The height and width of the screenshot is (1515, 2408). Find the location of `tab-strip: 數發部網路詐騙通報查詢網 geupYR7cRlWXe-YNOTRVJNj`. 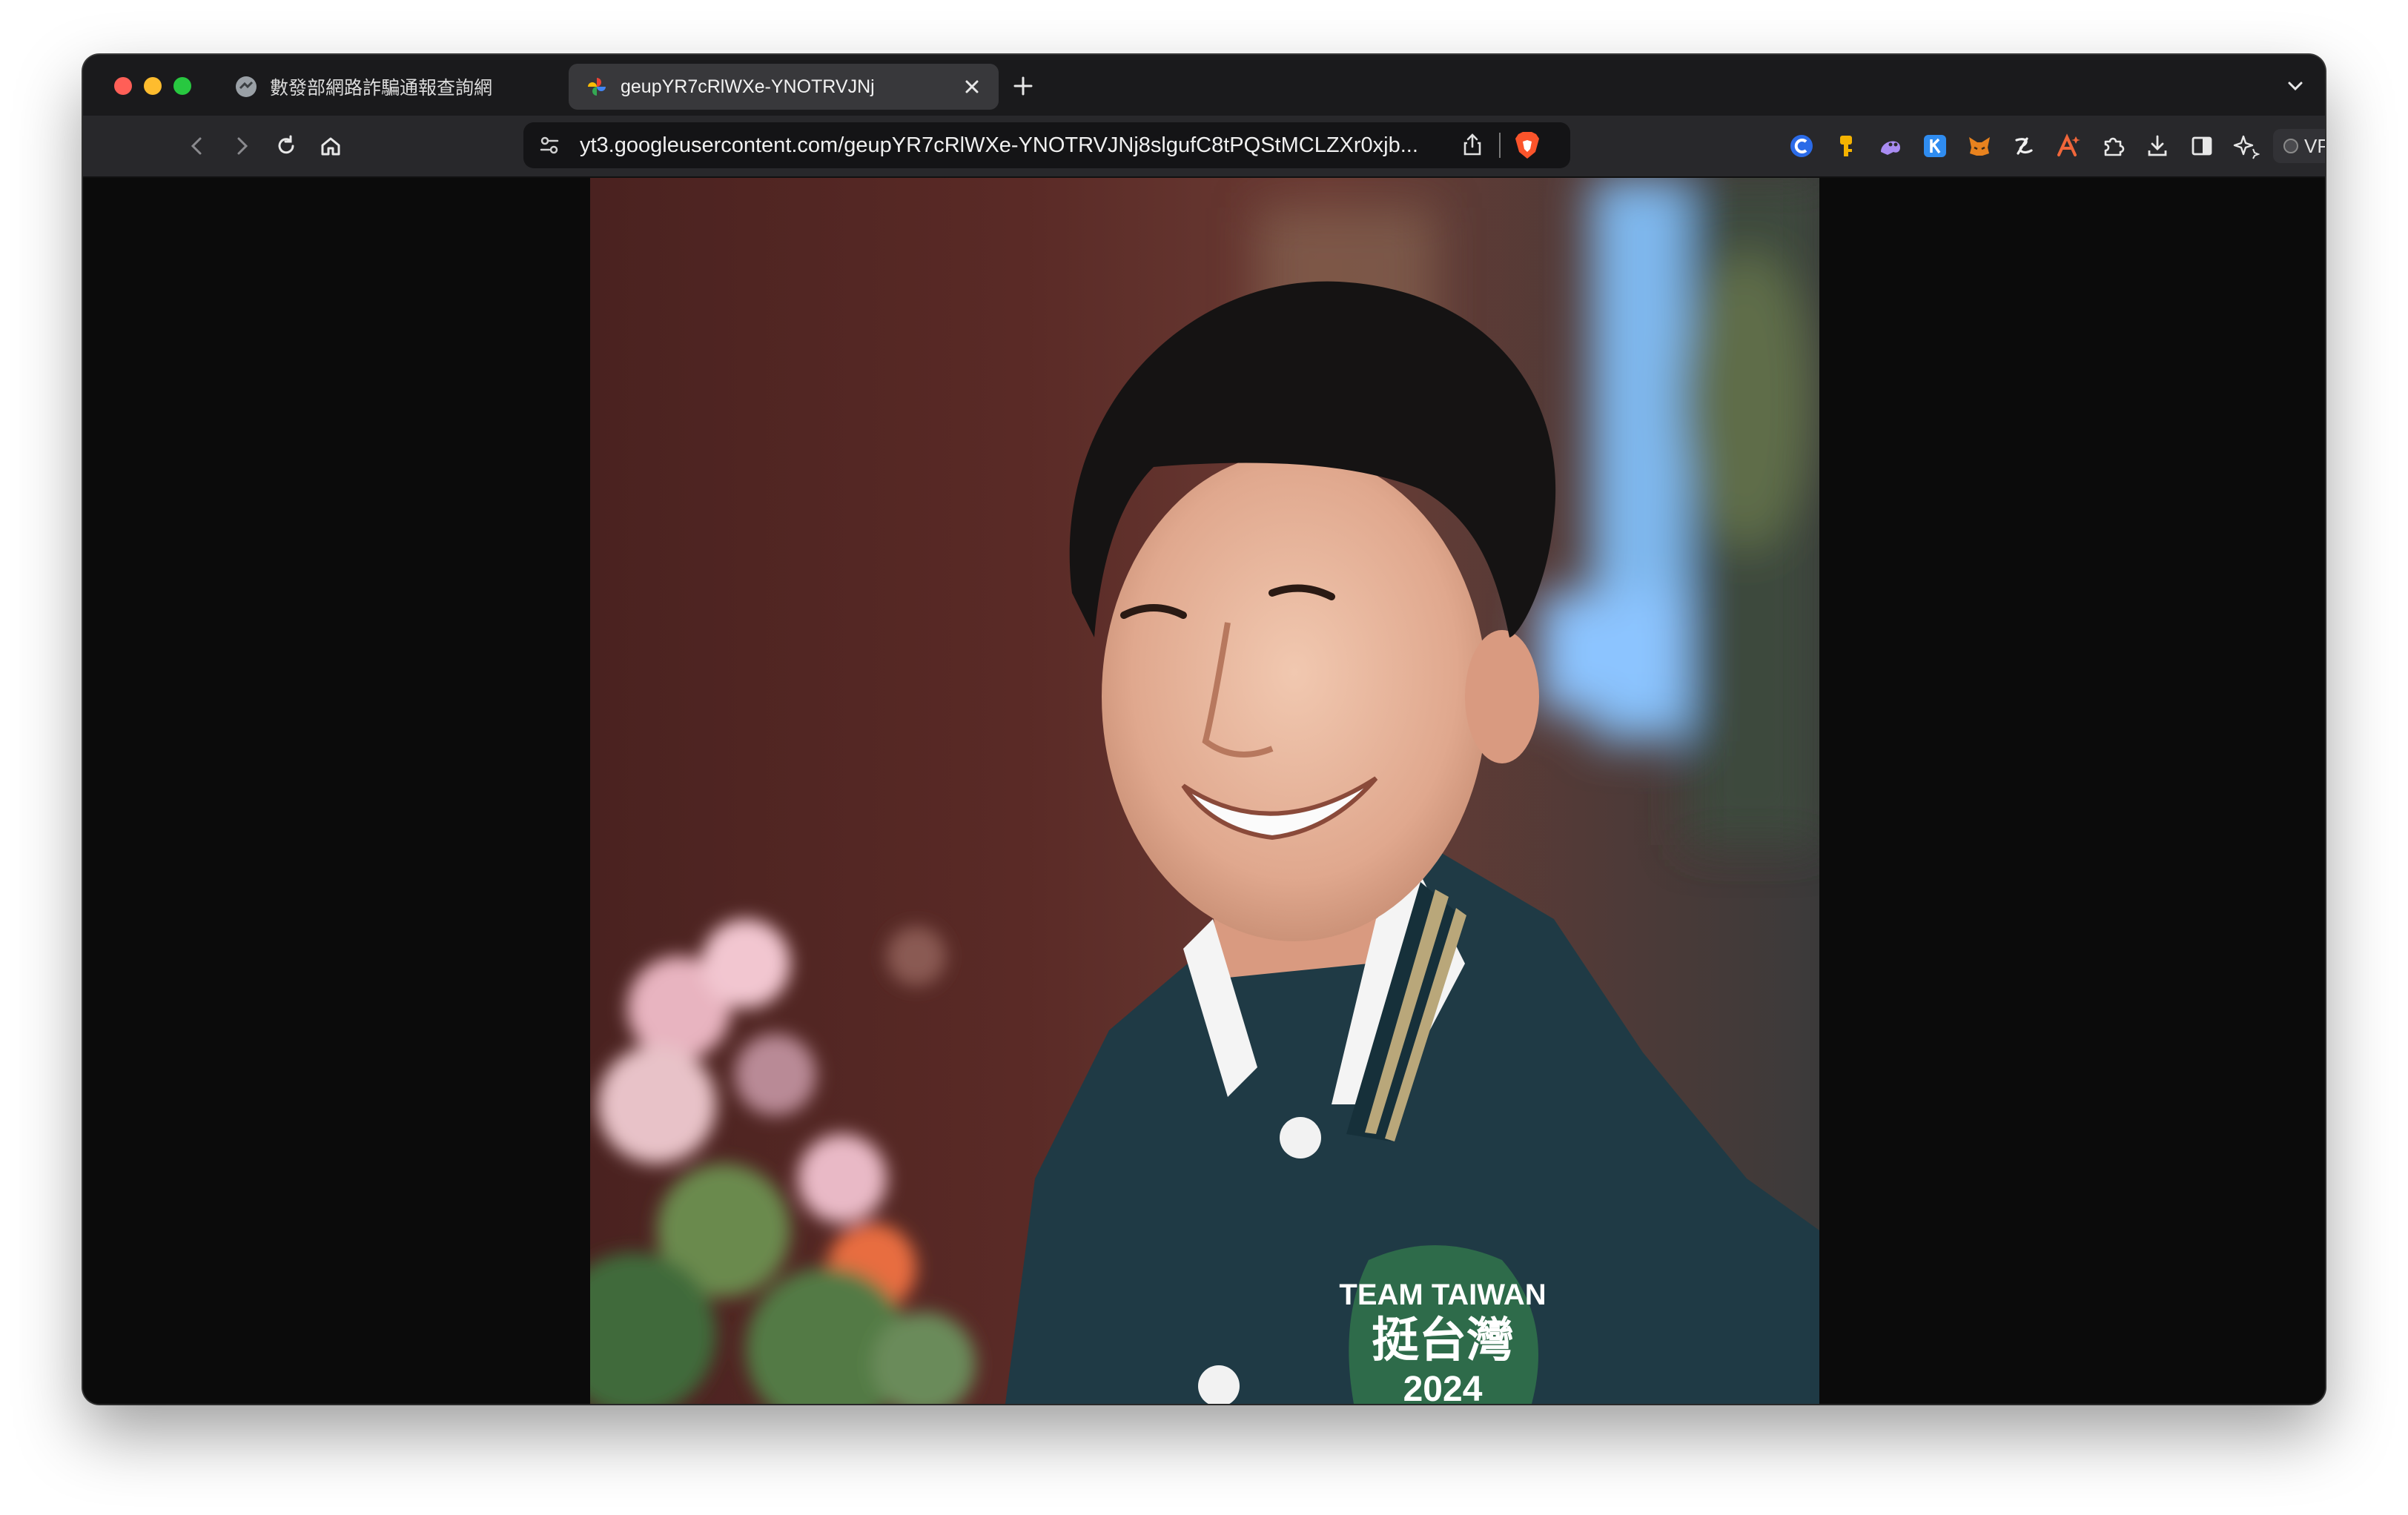

tab-strip: 數發部網路詐騙通報查詢網 geupYR7cRlWXe-YNOTRVJNj is located at coordinates (1204, 85).